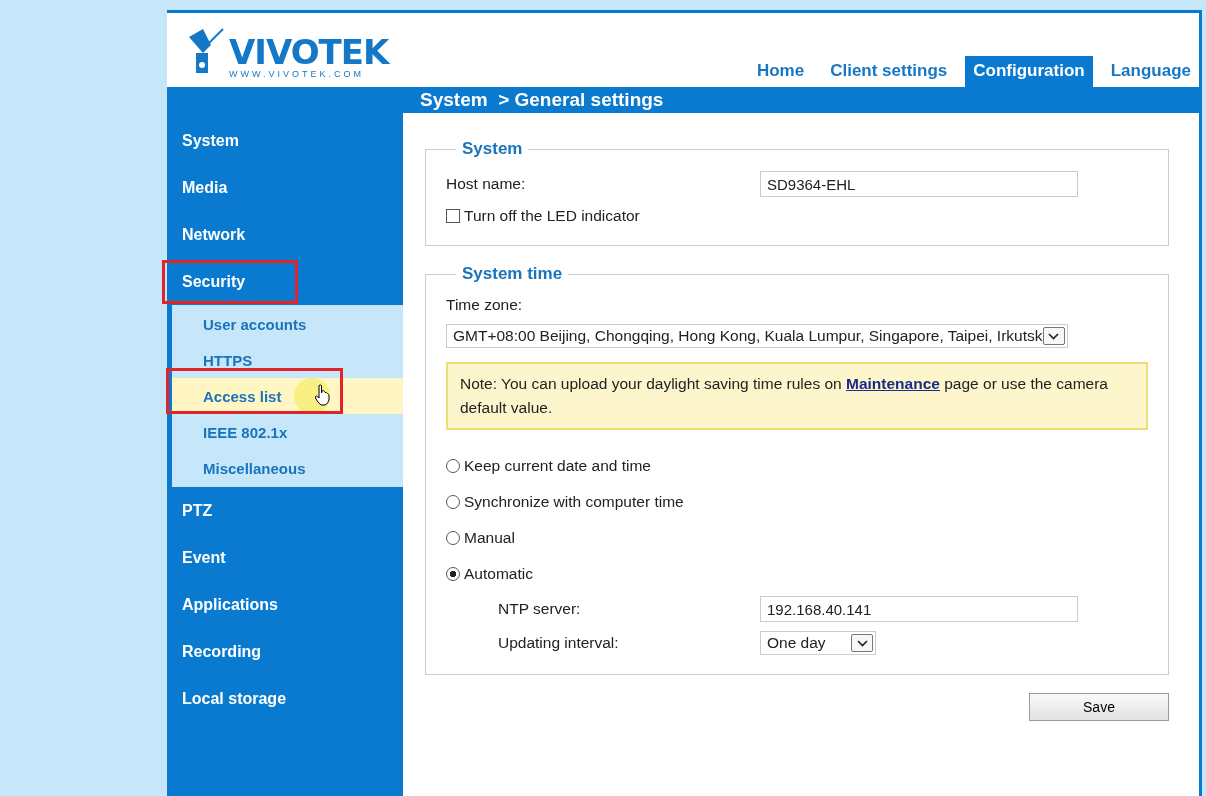 This screenshot has height=796, width=1206. I want to click on field-label: NTP server:, so click(540, 609).